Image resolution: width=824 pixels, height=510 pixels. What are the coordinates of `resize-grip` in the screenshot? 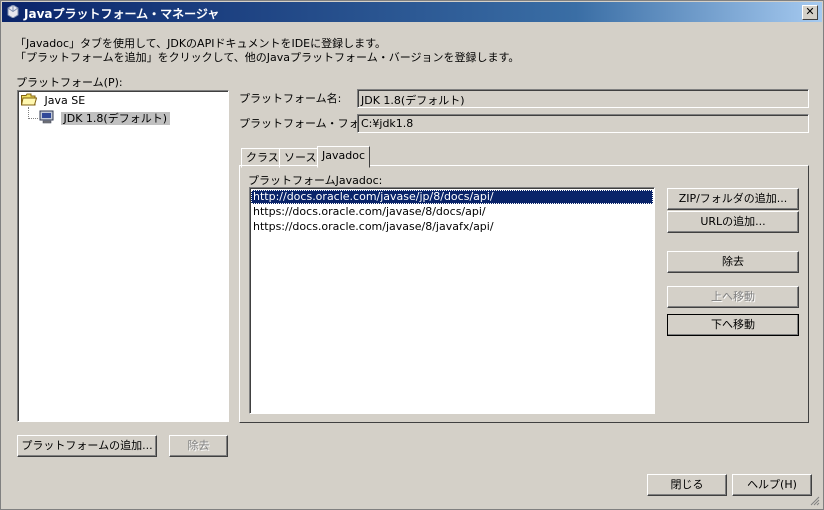 It's located at (815, 501).